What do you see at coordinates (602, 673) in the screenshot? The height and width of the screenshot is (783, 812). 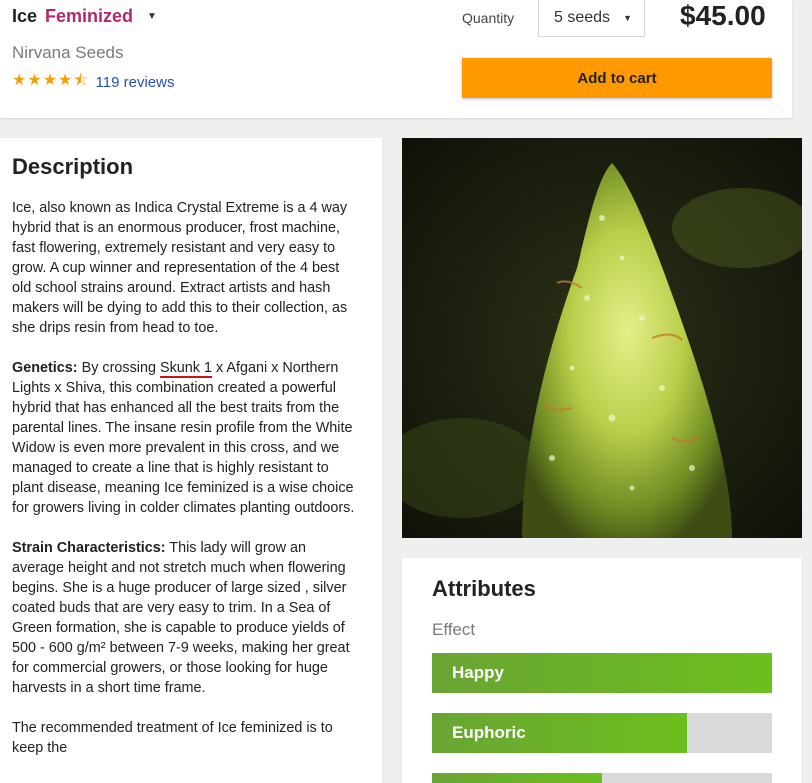 I see `effect-bar-happy: Happy` at bounding box center [602, 673].